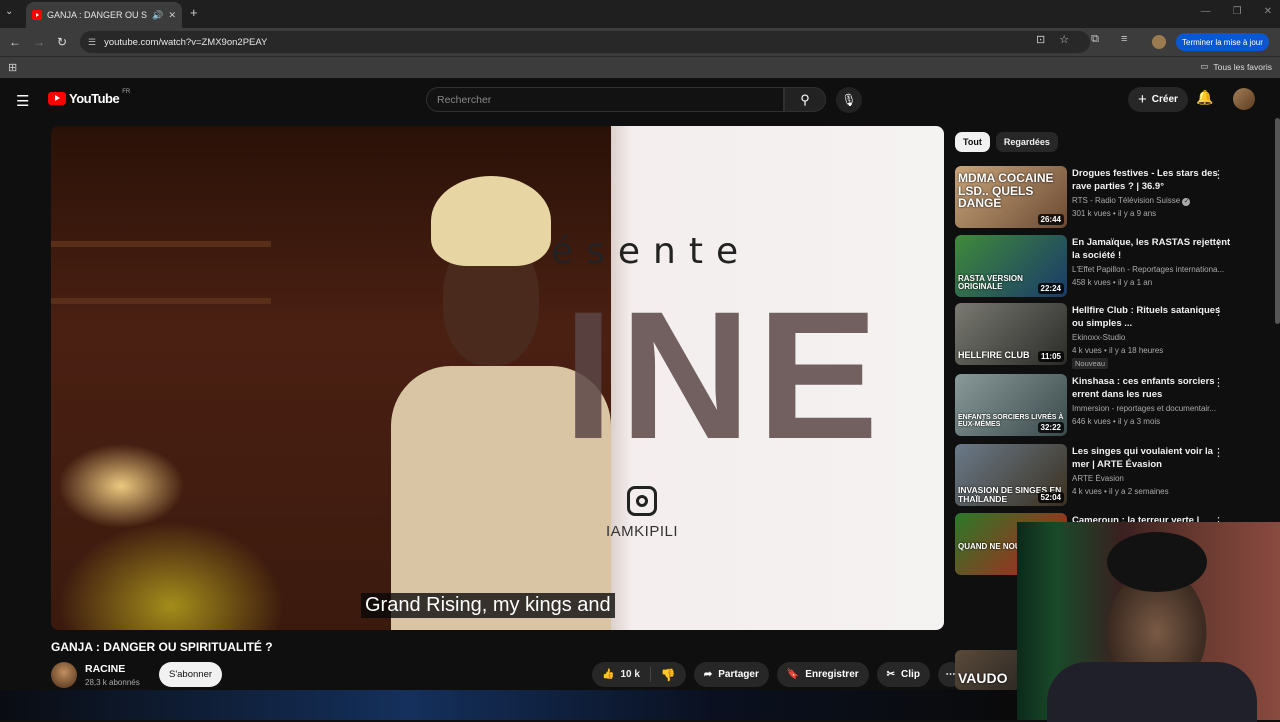 The width and height of the screenshot is (1280, 722). I want to click on filter-chips: Tout Regardées, so click(1006, 142).